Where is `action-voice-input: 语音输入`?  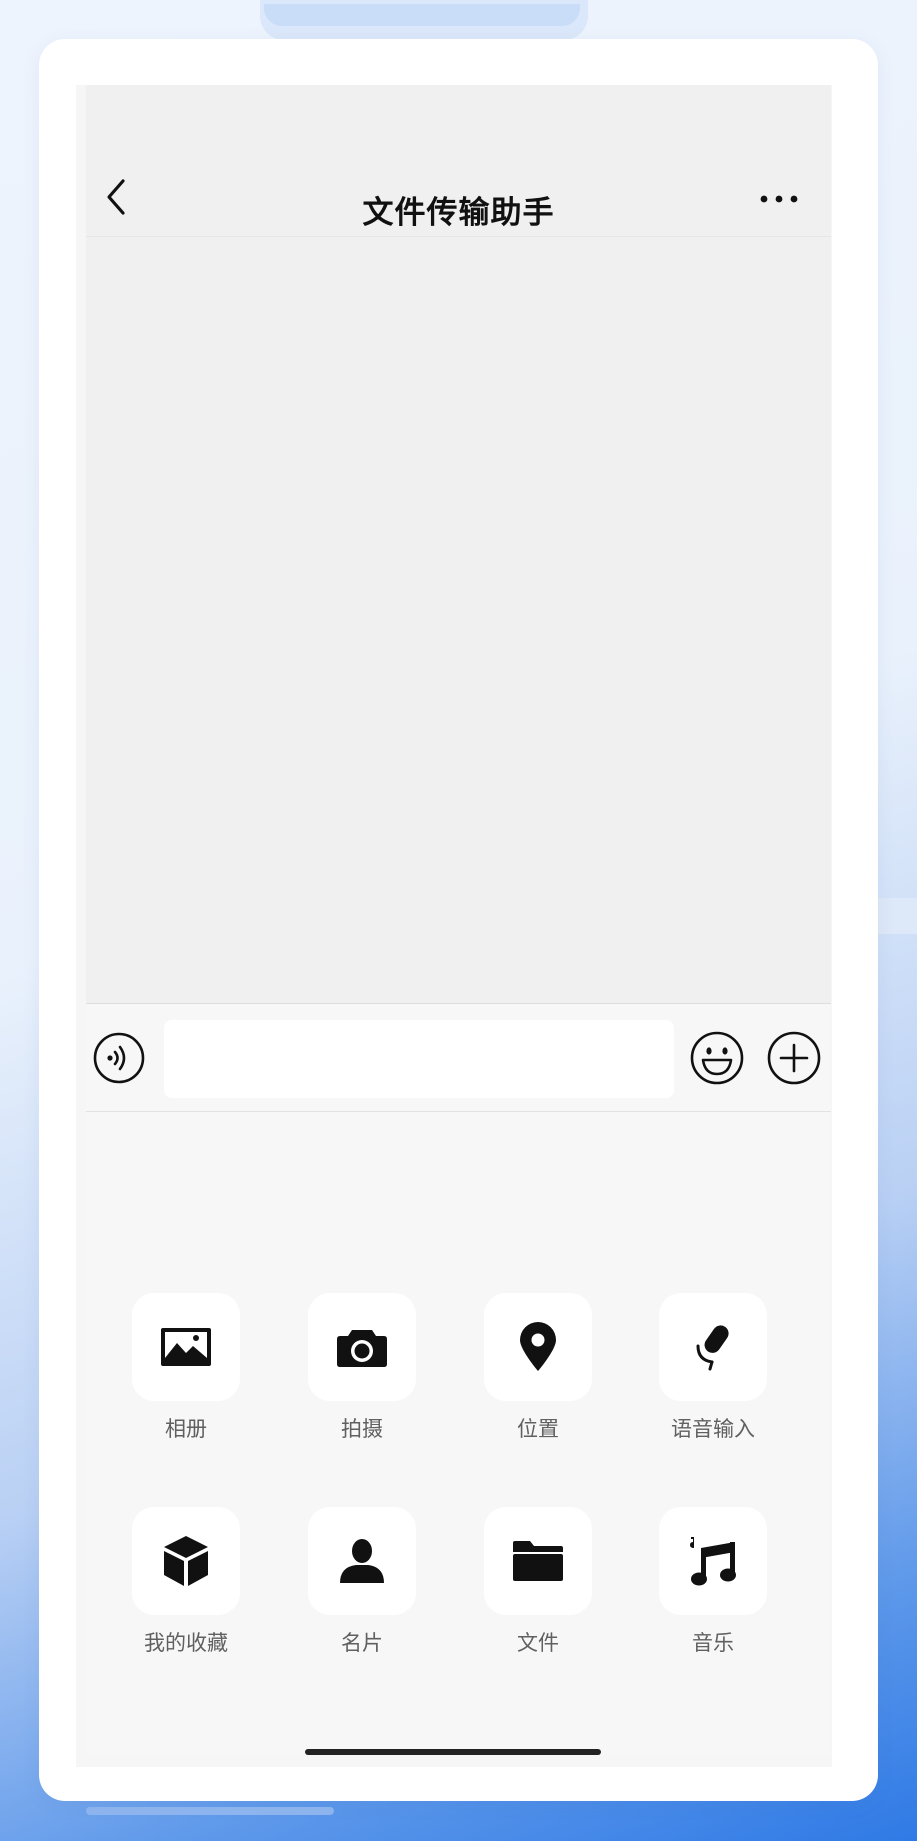 action-voice-input: 语音输入 is located at coordinates (713, 1368).